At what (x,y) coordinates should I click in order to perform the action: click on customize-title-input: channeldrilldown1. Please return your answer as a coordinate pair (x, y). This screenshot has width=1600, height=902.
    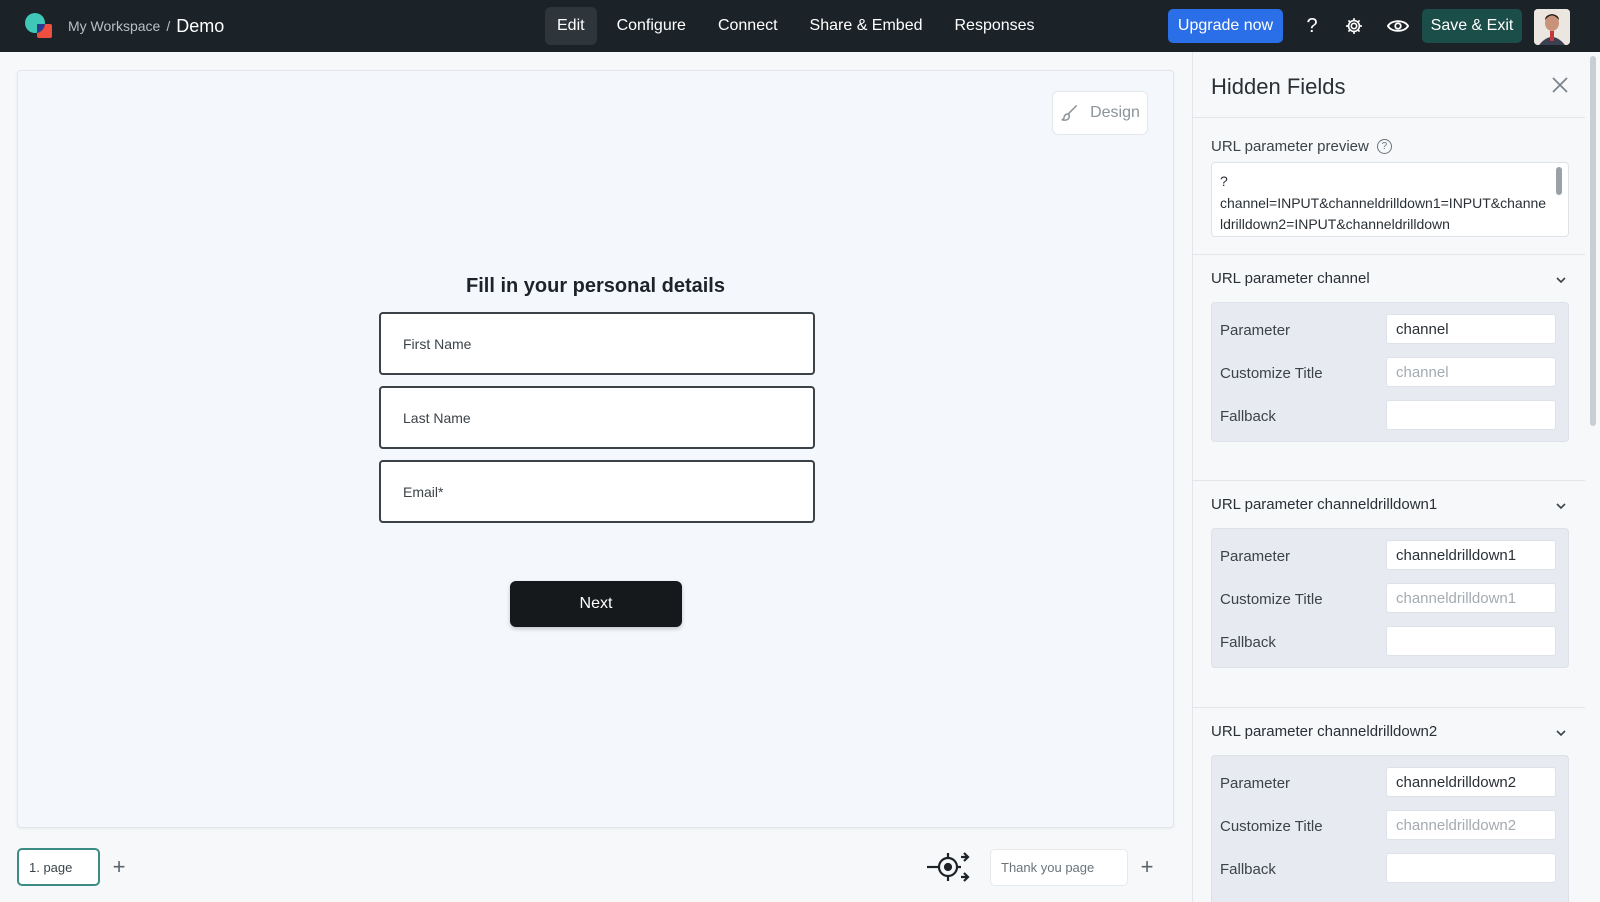
    Looking at the image, I should click on (1471, 598).